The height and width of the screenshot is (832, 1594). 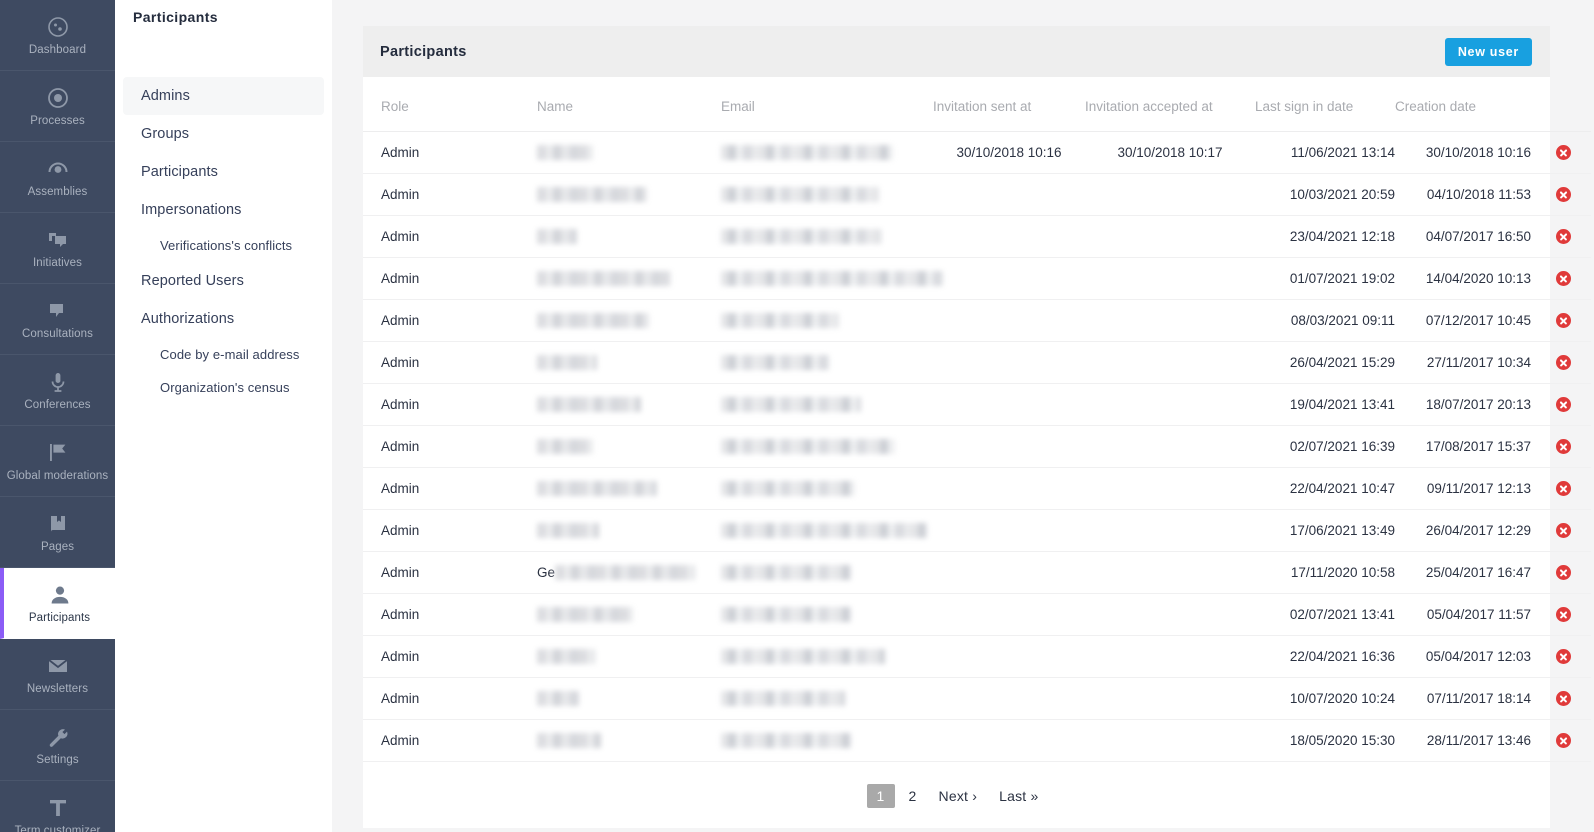 I want to click on sidebar-item-pages: Pages, so click(x=57, y=532).